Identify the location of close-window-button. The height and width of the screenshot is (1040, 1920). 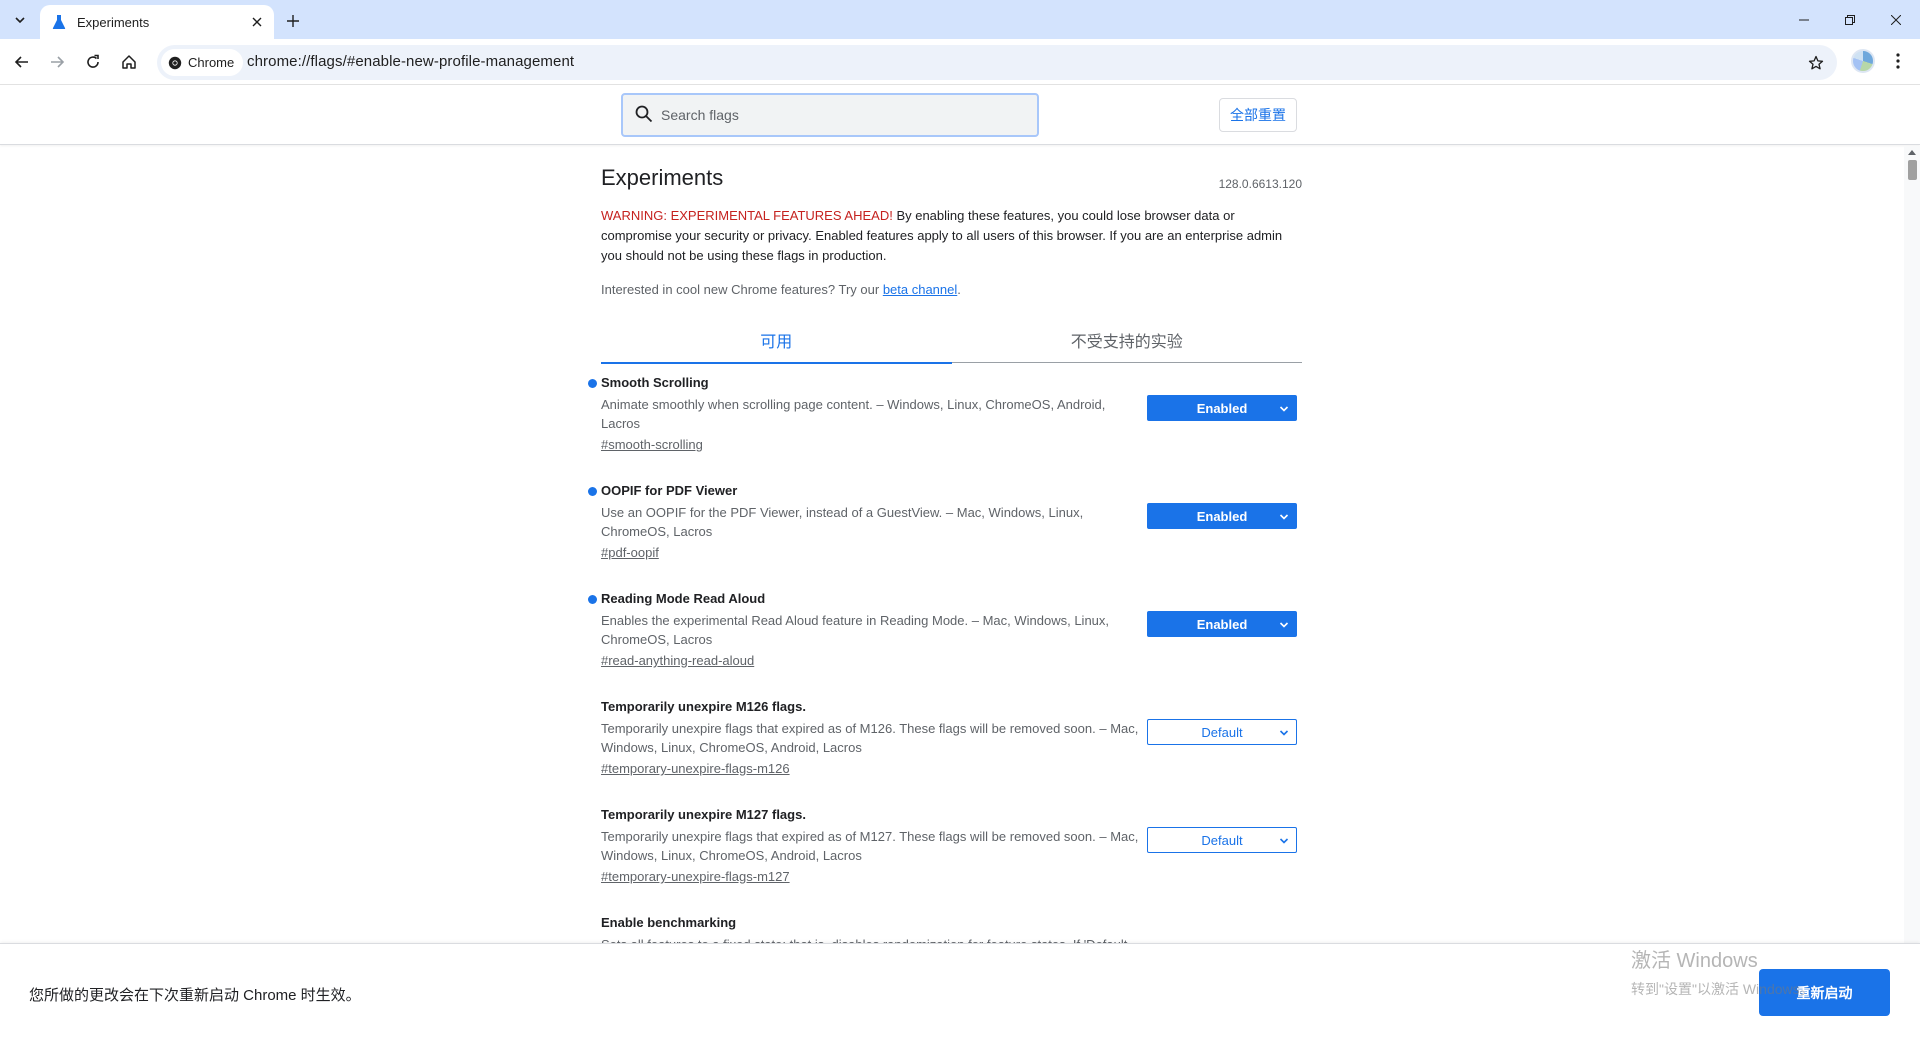
(1896, 19).